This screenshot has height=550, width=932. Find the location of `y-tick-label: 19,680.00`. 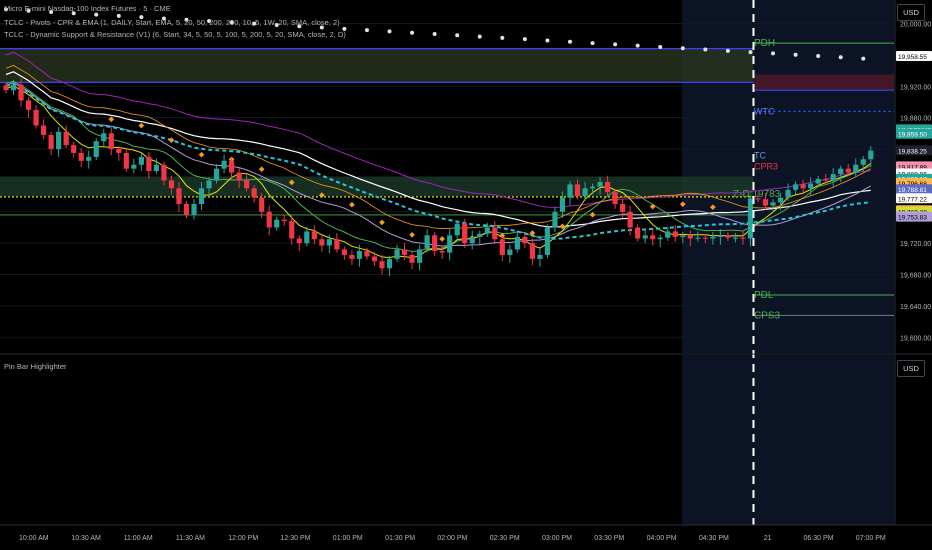

y-tick-label: 19,680.00 is located at coordinates (915, 276).